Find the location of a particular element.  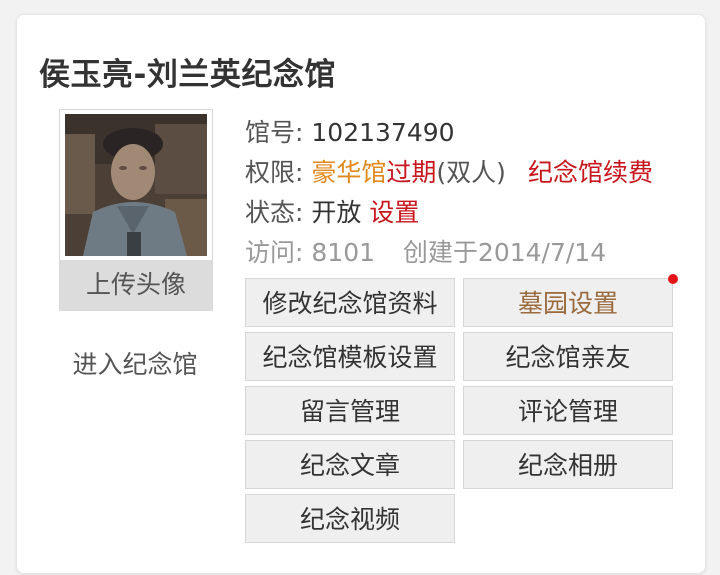

upload-avatar-button: 上传头像 is located at coordinates (136, 285).